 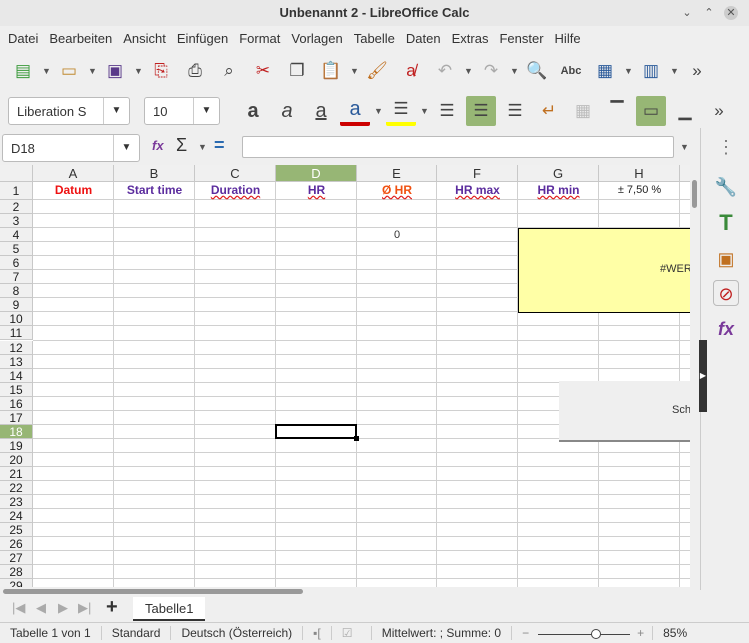 I want to click on formula-input, so click(x=458, y=147).